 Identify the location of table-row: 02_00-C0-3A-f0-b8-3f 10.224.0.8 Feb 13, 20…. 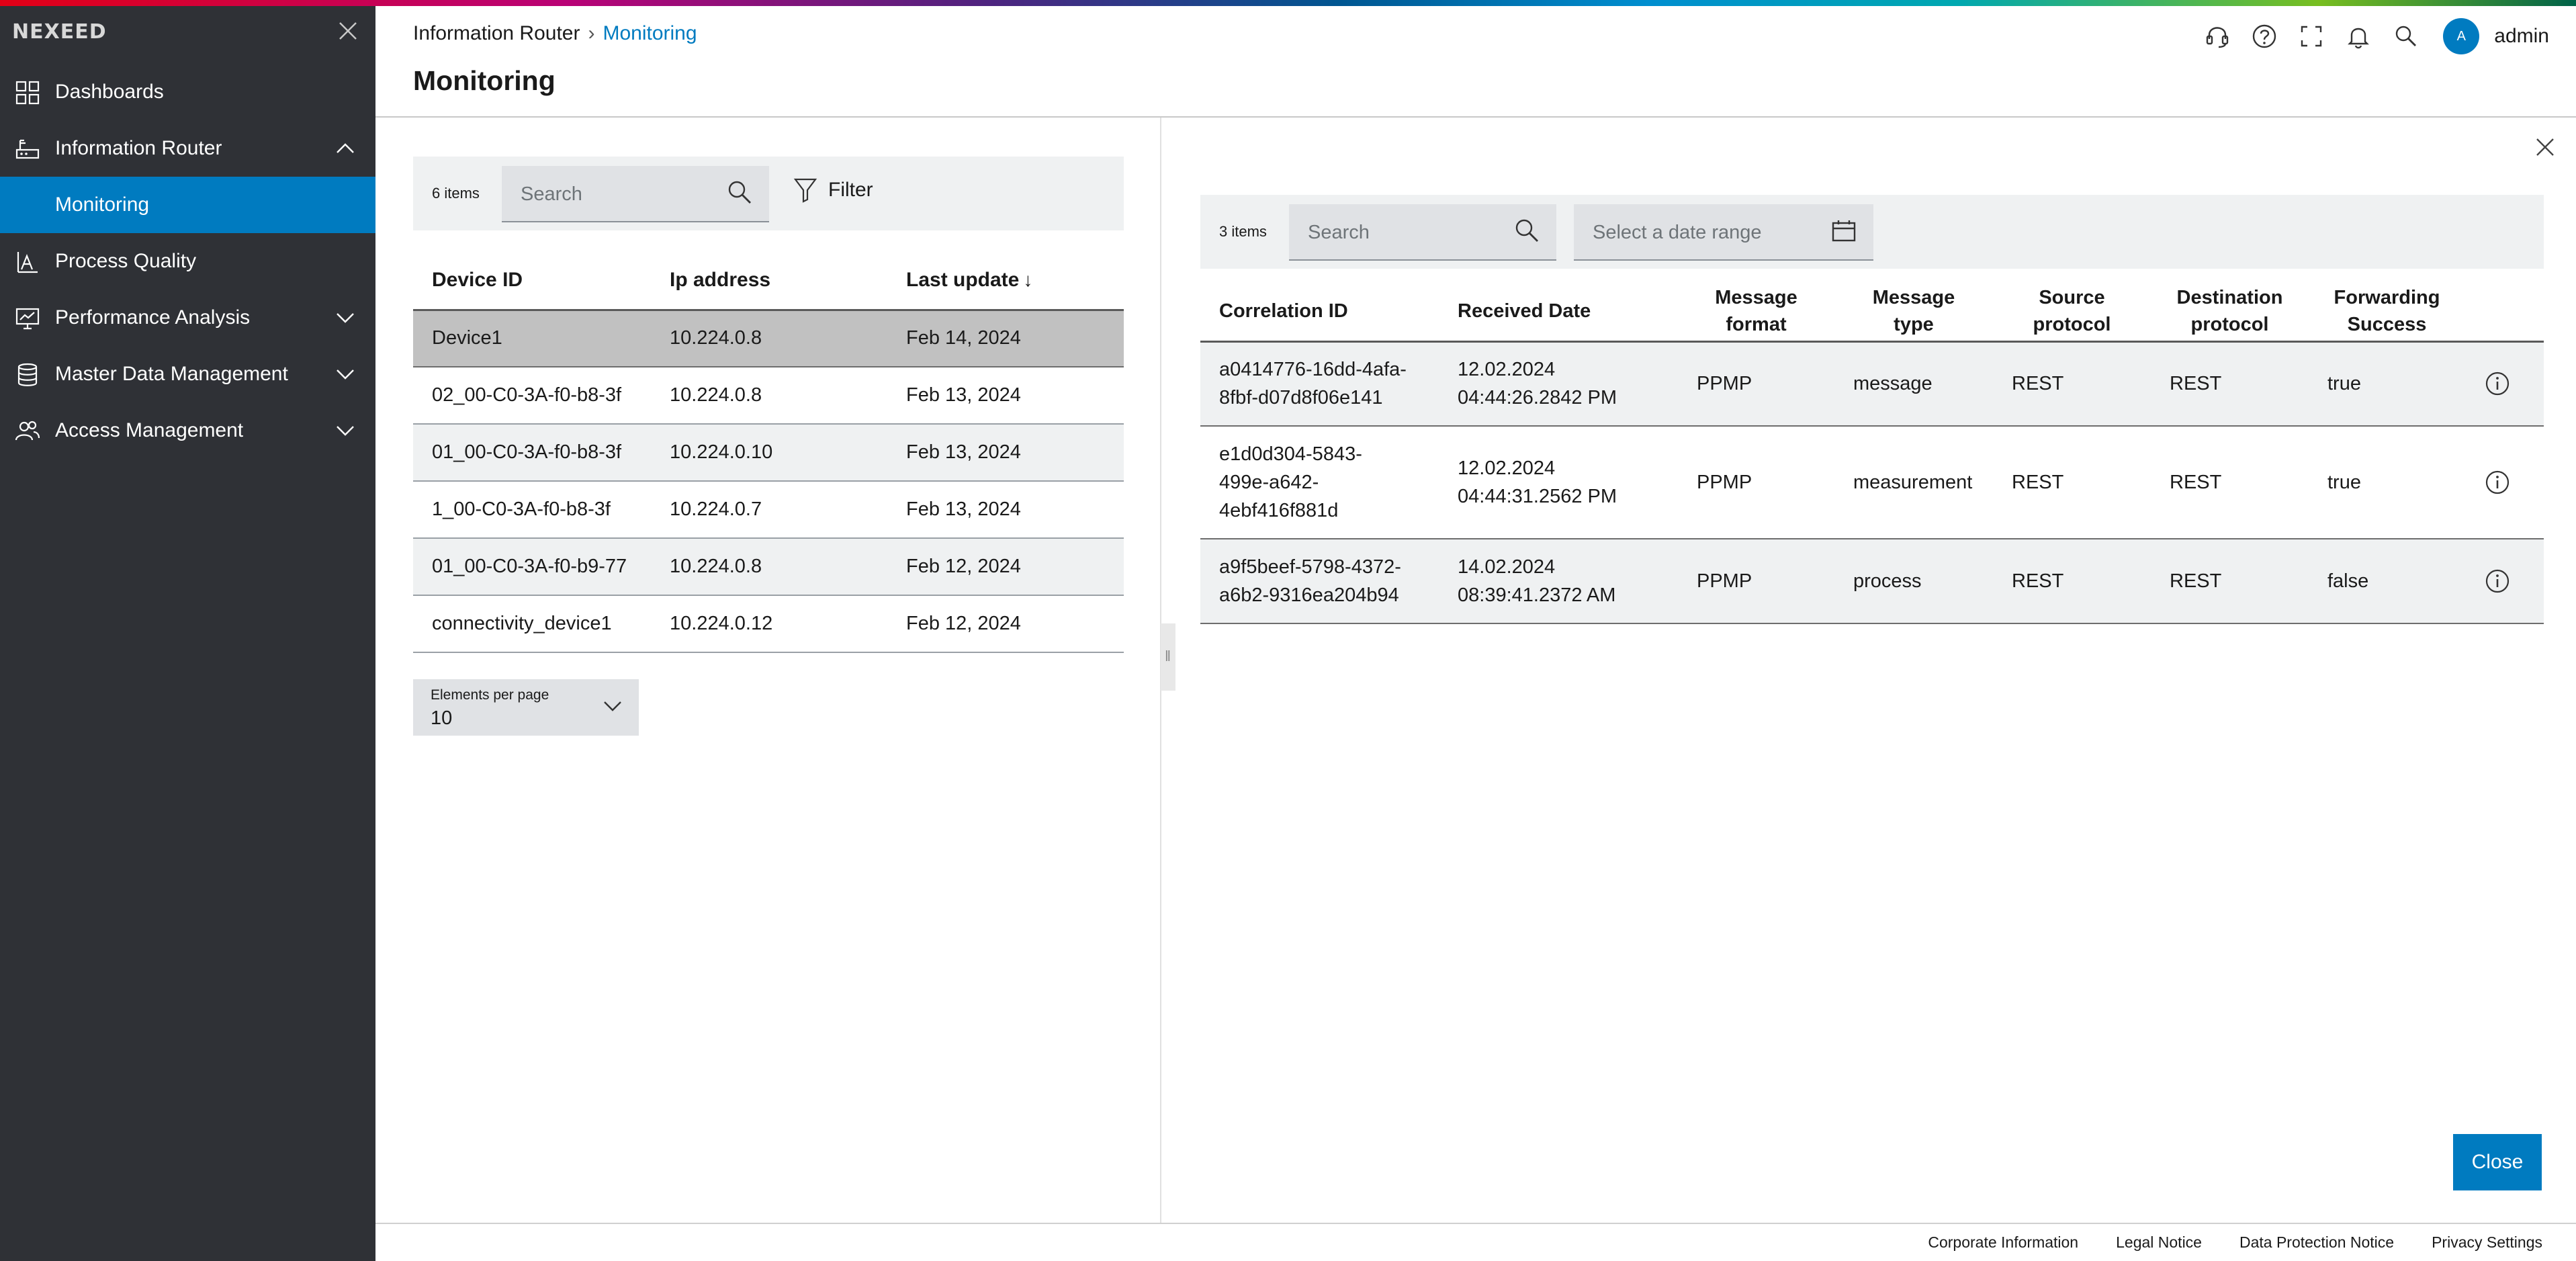
(769, 396).